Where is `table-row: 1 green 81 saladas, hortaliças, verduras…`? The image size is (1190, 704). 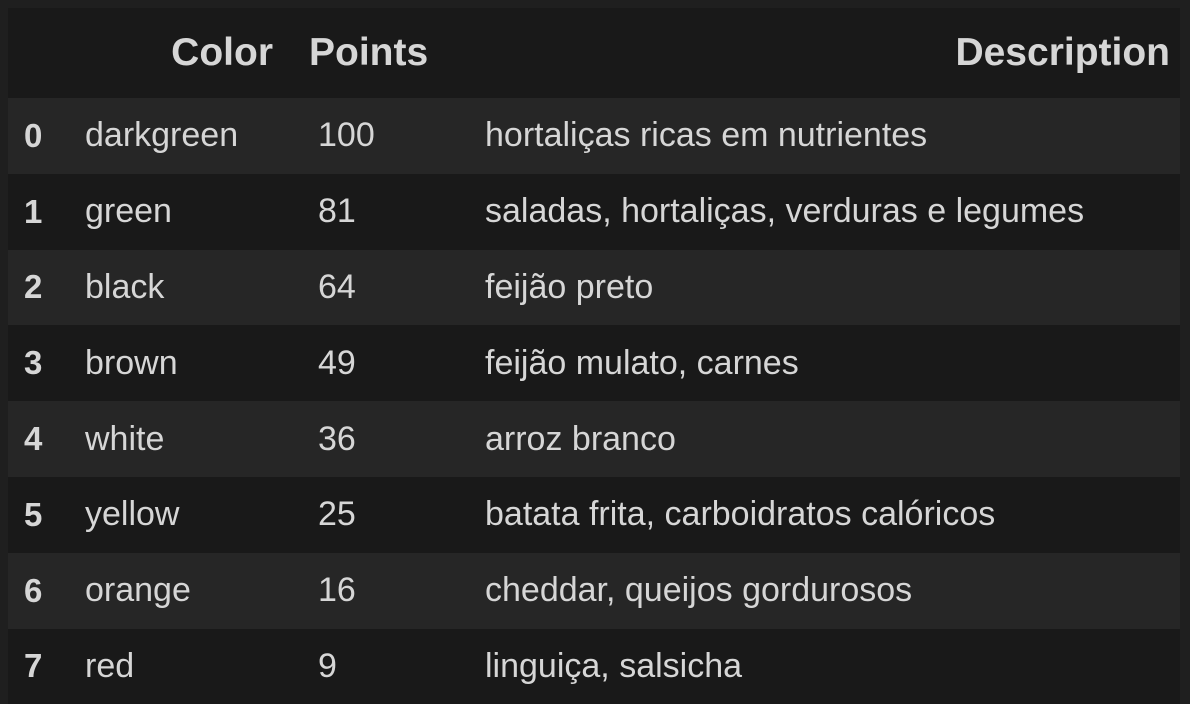
table-row: 1 green 81 saladas, hortaliças, verduras… is located at coordinates (594, 211).